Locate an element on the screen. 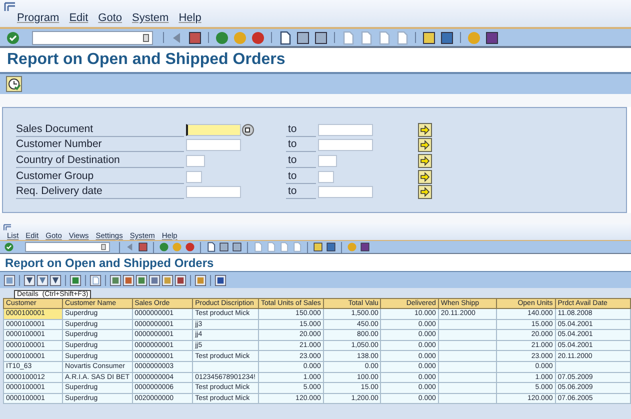 This screenshot has height=419, width=631. field-label: Req. Delivery date is located at coordinates (100, 192).